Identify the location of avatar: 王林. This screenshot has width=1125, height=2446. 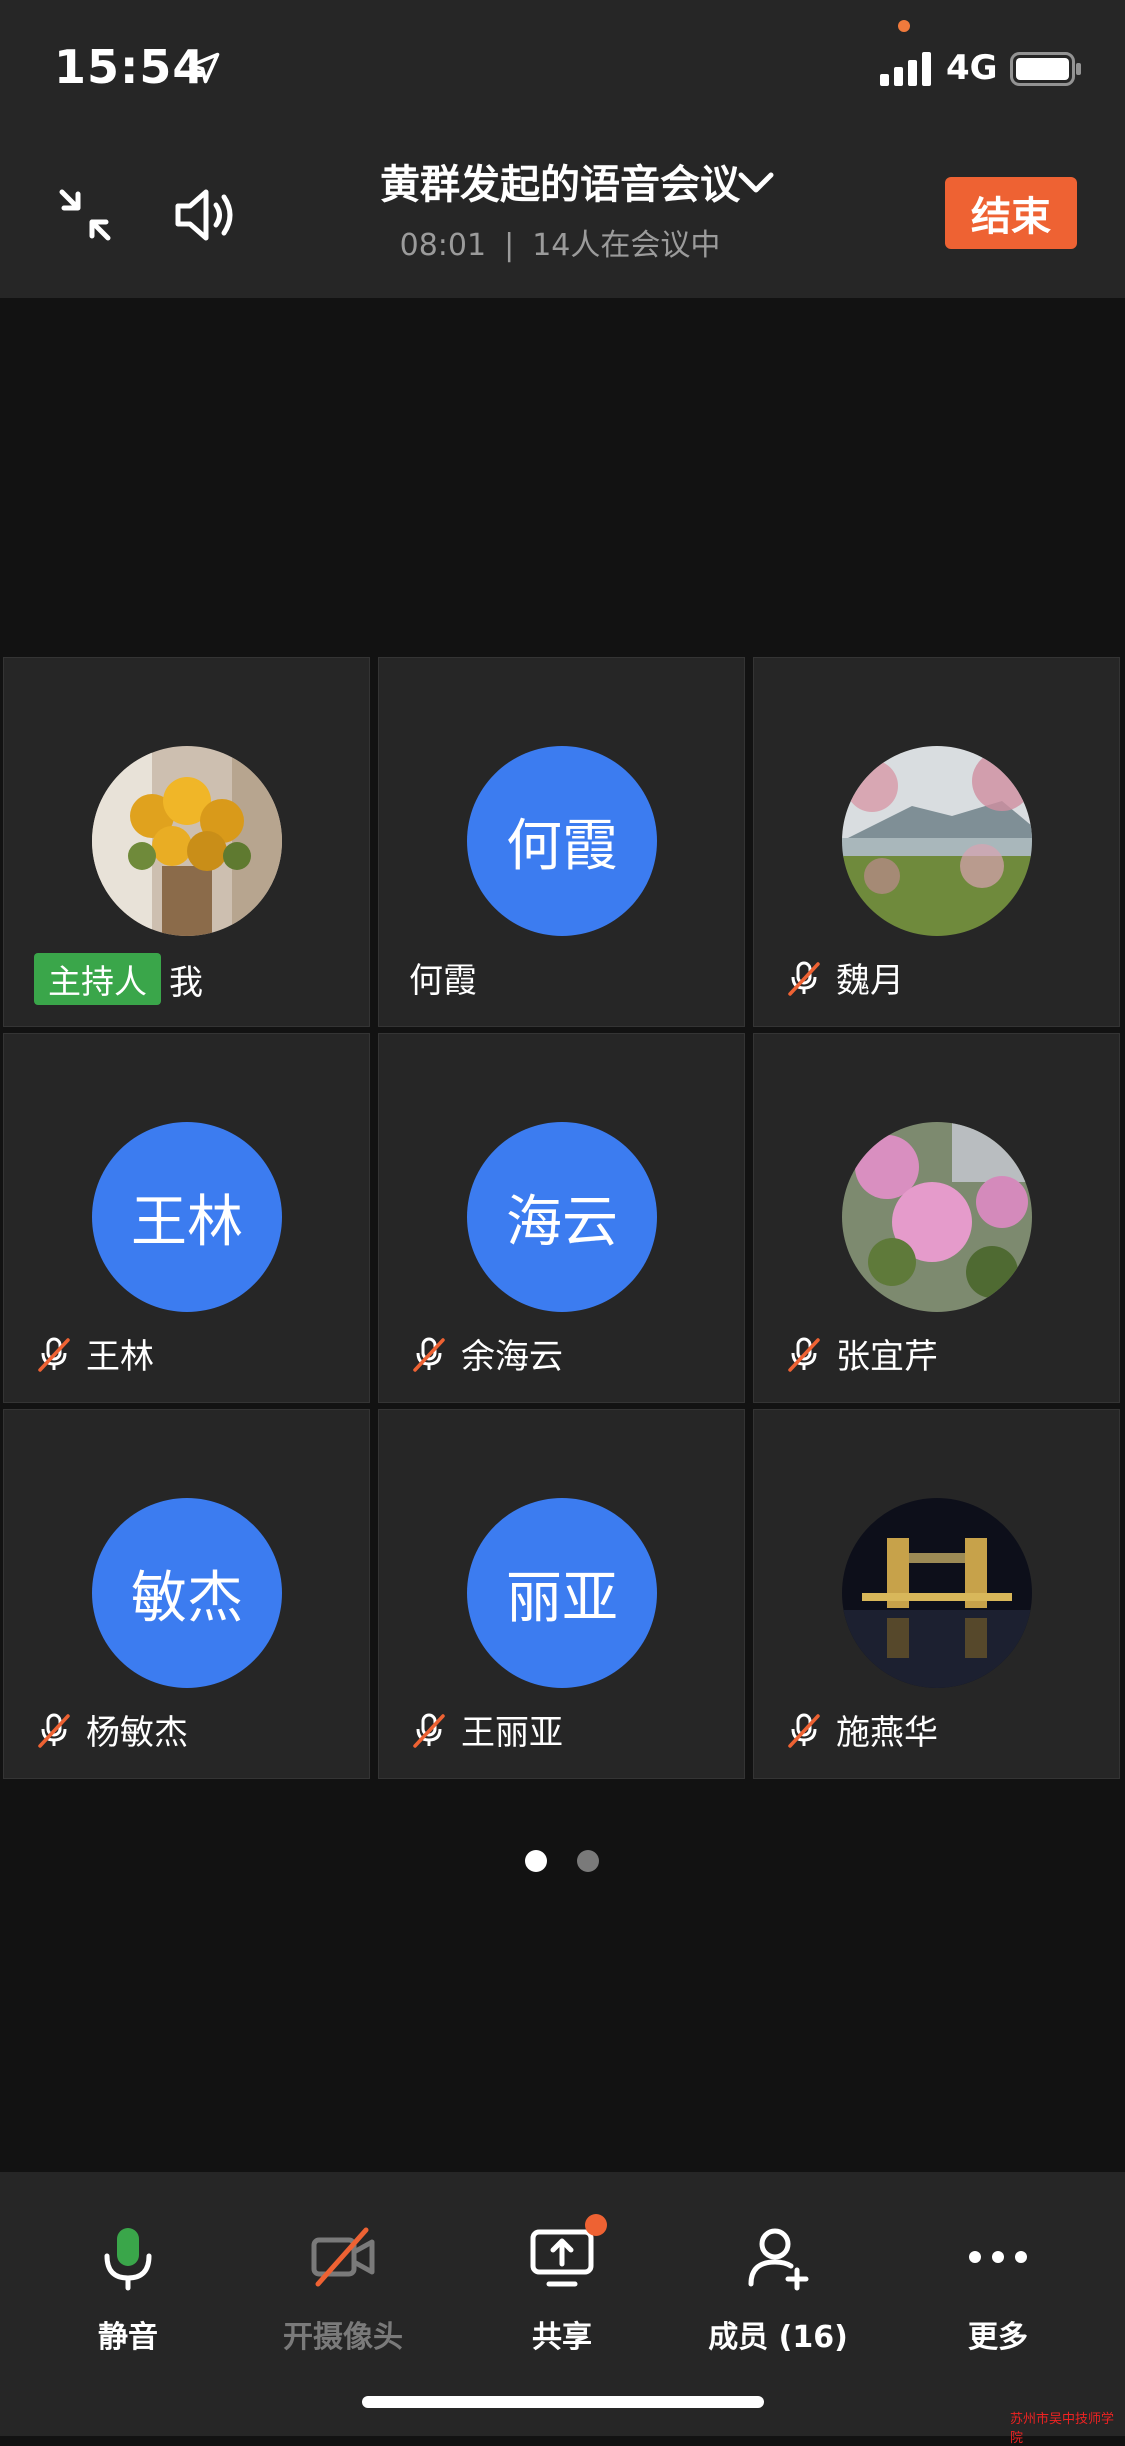
(187, 1217).